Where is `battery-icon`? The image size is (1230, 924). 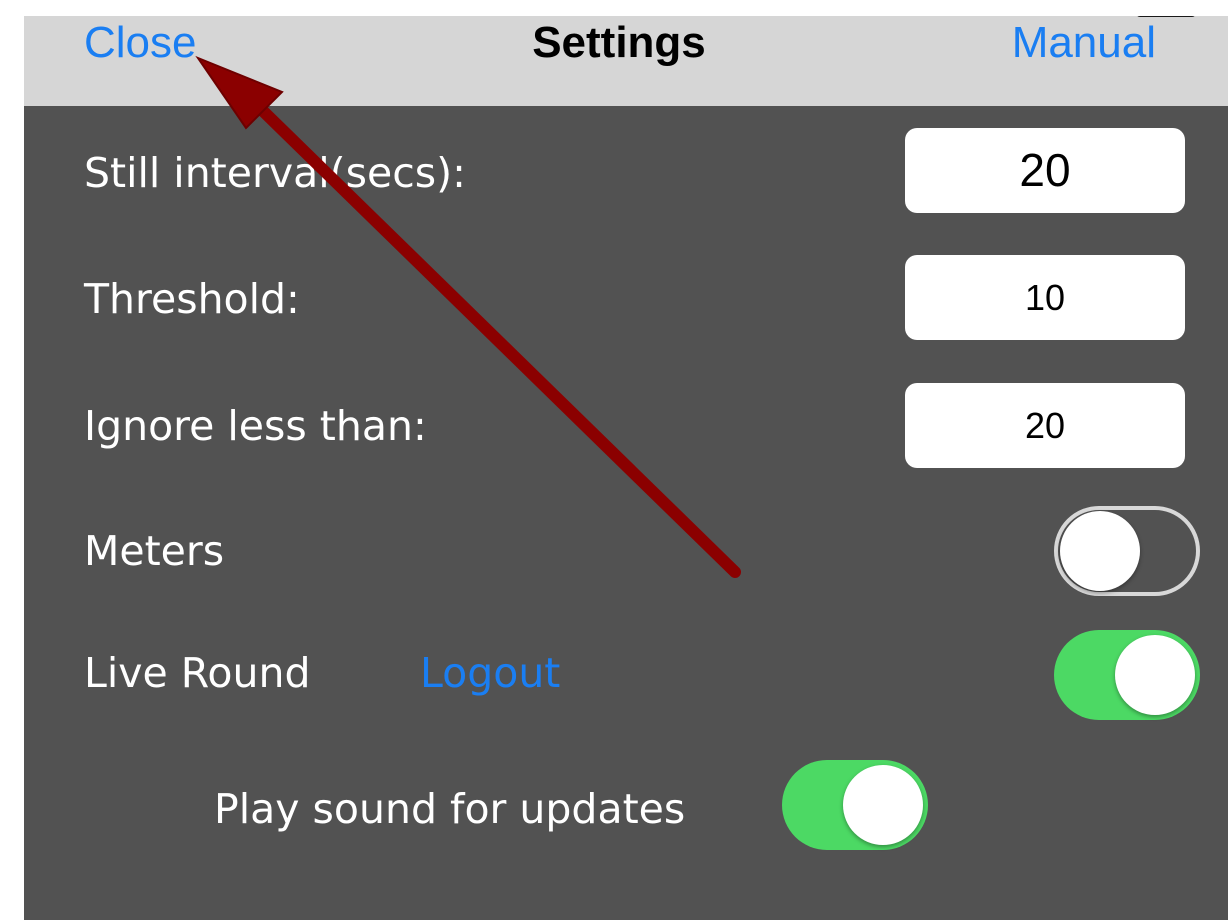
battery-icon is located at coordinates (1166, 16).